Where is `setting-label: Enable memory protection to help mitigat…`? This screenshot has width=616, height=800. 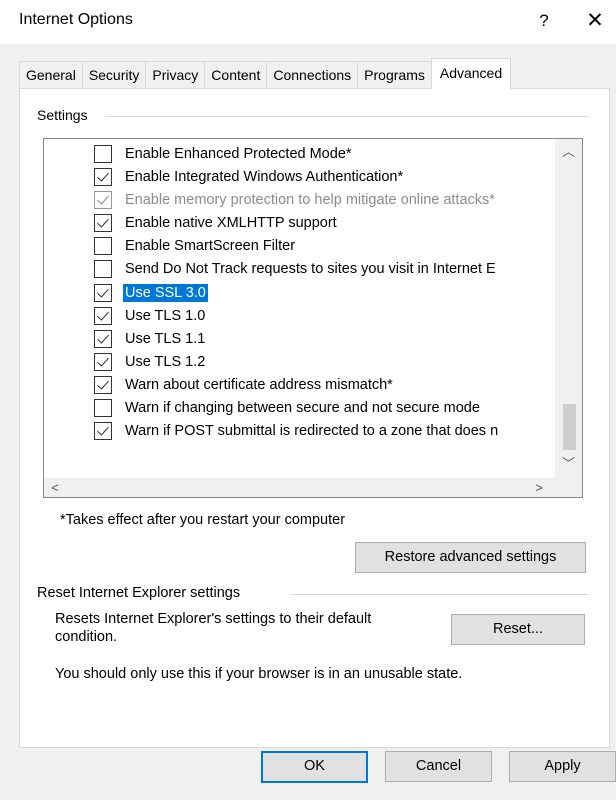 setting-label: Enable memory protection to help mitigat… is located at coordinates (310, 199).